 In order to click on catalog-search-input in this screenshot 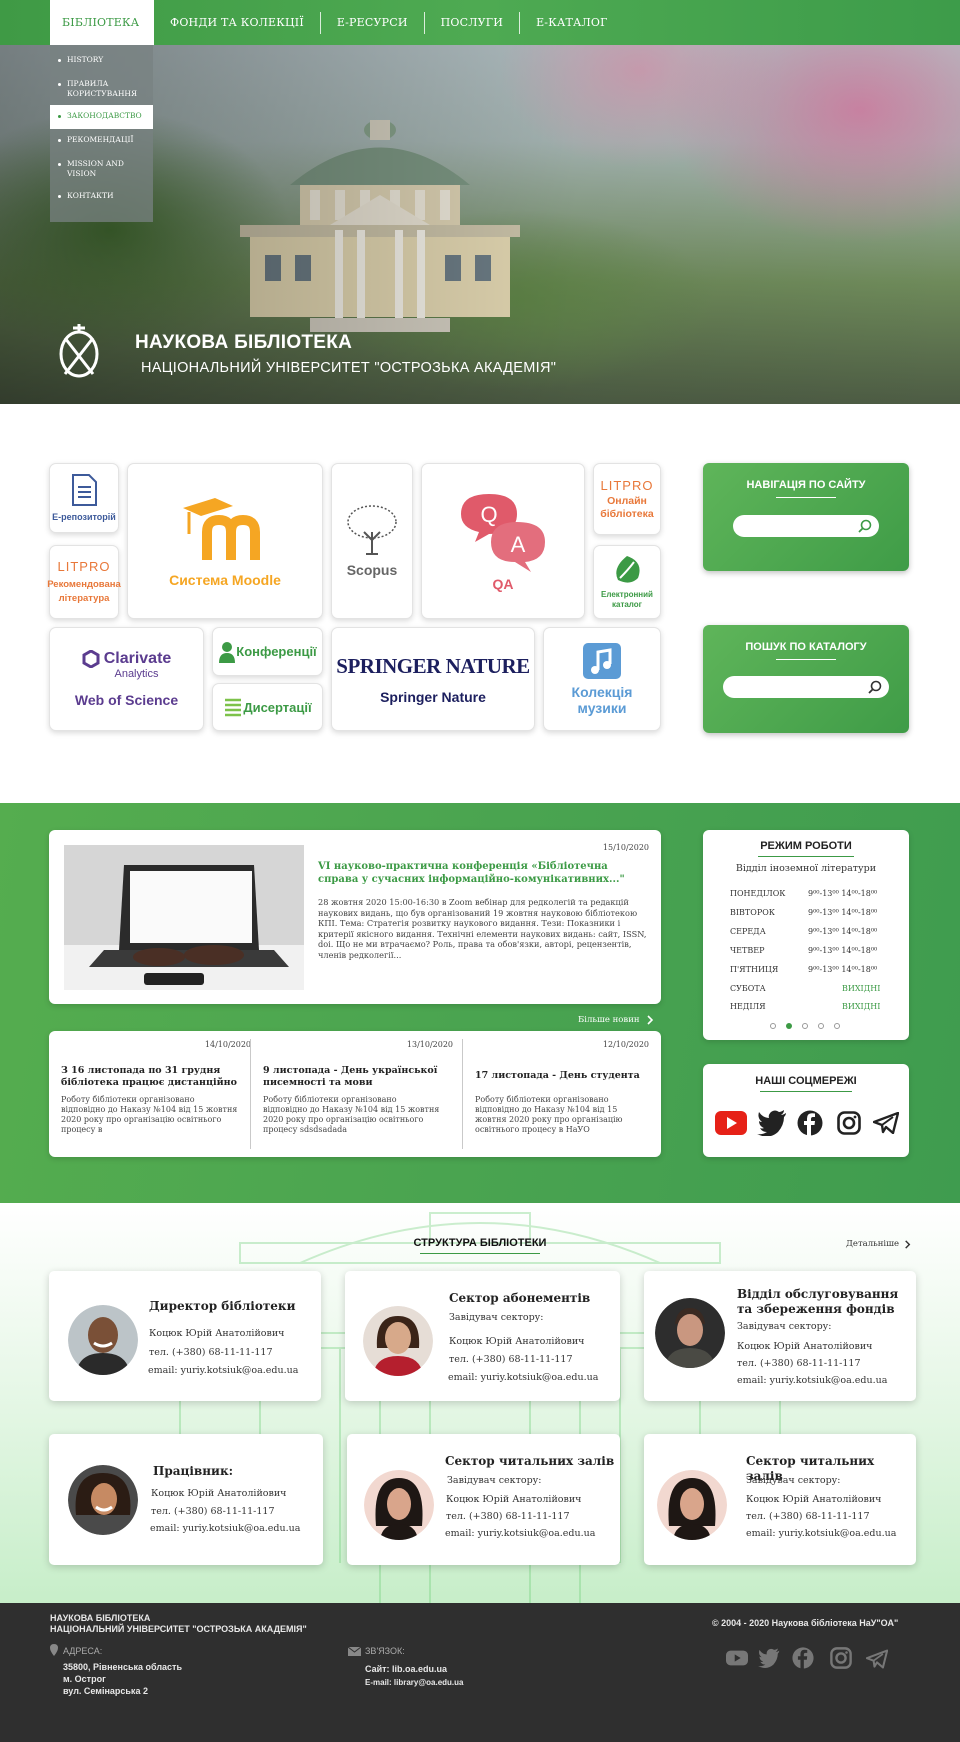, I will do `click(793, 688)`.